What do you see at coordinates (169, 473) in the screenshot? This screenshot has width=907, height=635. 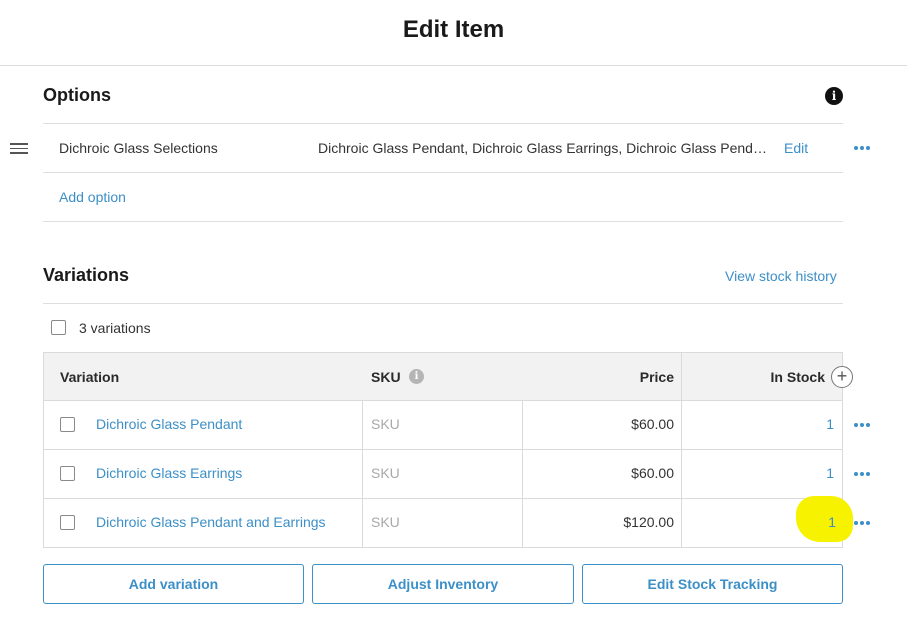 I see `variation-name-link: Dichroic Glass Earrings` at bounding box center [169, 473].